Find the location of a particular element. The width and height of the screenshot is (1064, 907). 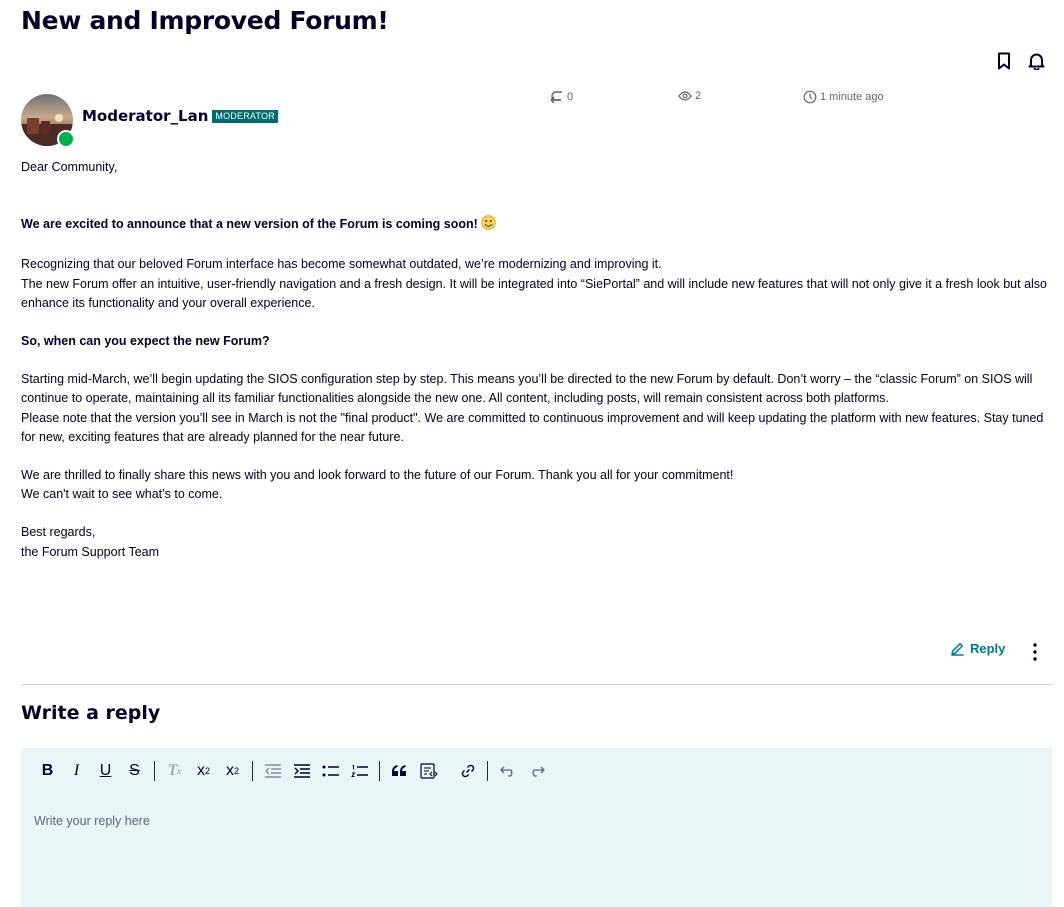

signoff-line-2: the Forum Support Team is located at coordinates (90, 551).